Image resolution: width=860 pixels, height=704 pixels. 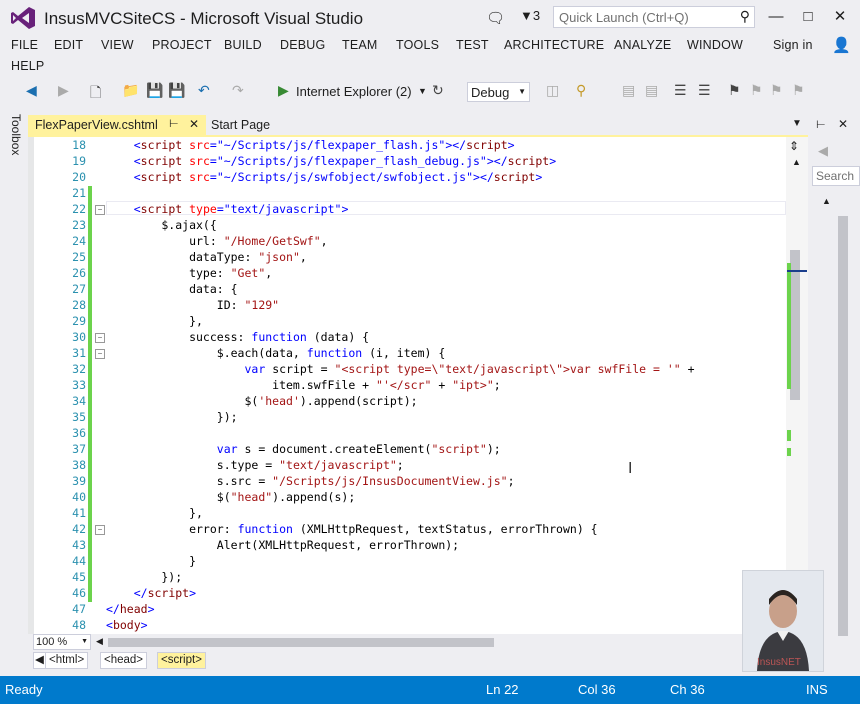 What do you see at coordinates (793, 45) in the screenshot?
I see `sign-in-link: Sign in` at bounding box center [793, 45].